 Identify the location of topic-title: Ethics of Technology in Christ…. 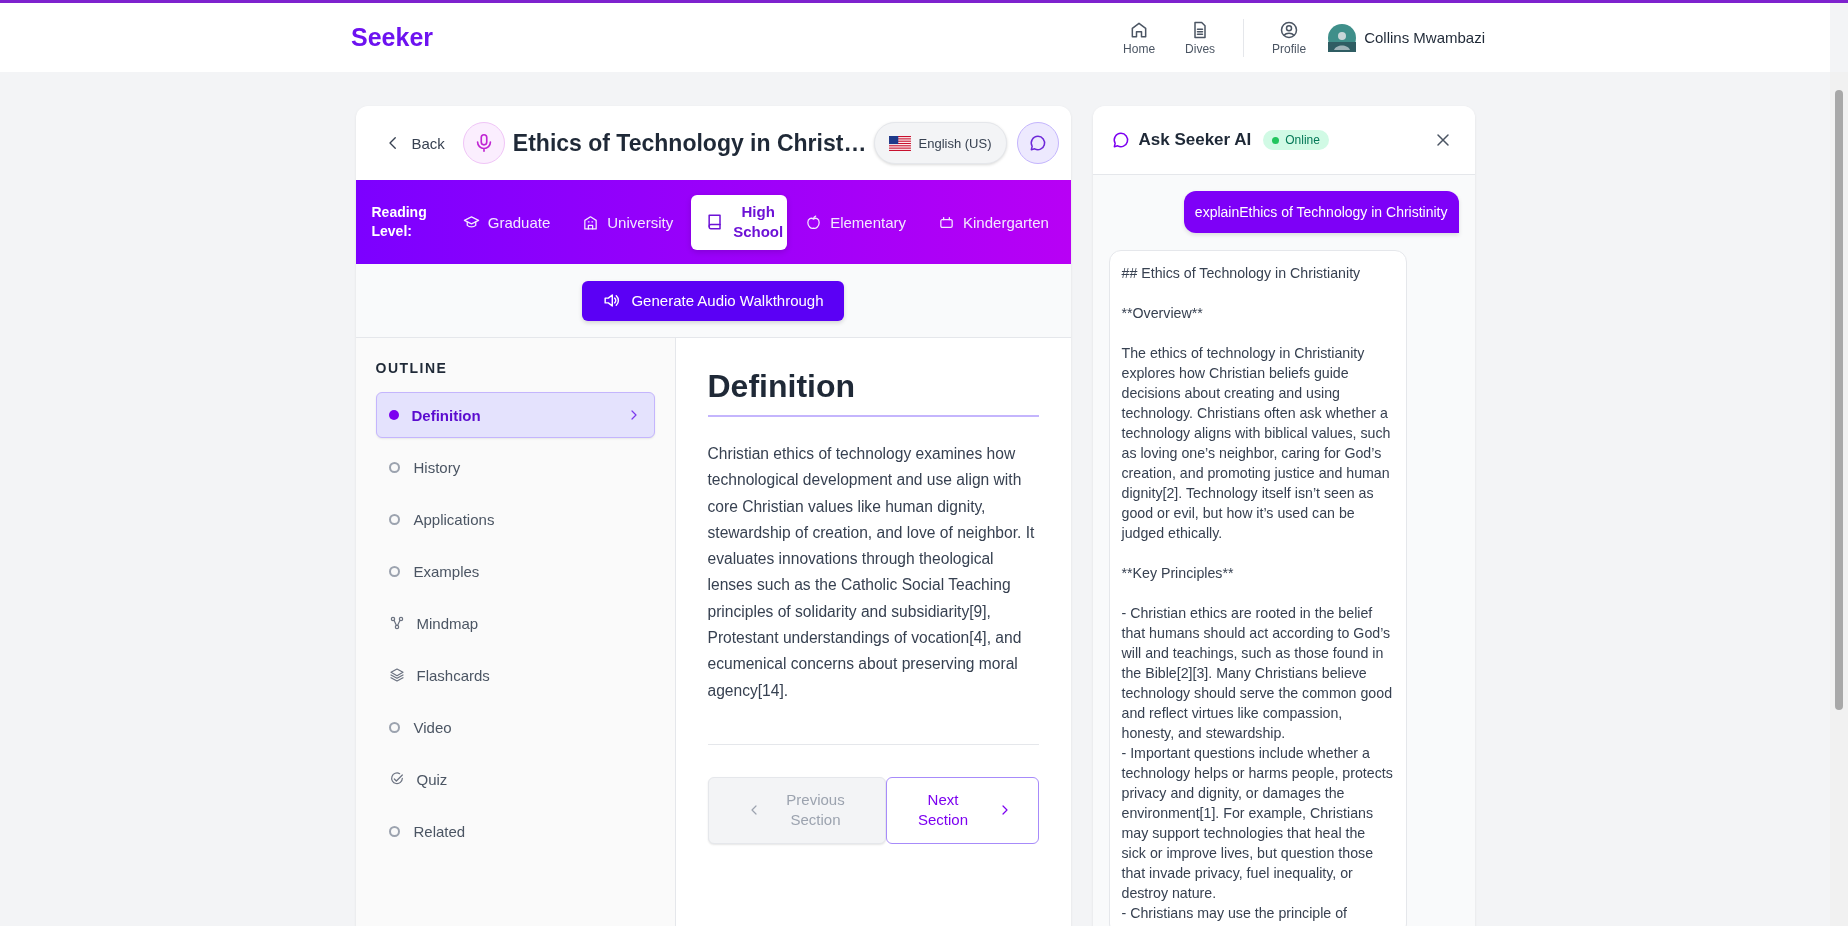
(690, 143).